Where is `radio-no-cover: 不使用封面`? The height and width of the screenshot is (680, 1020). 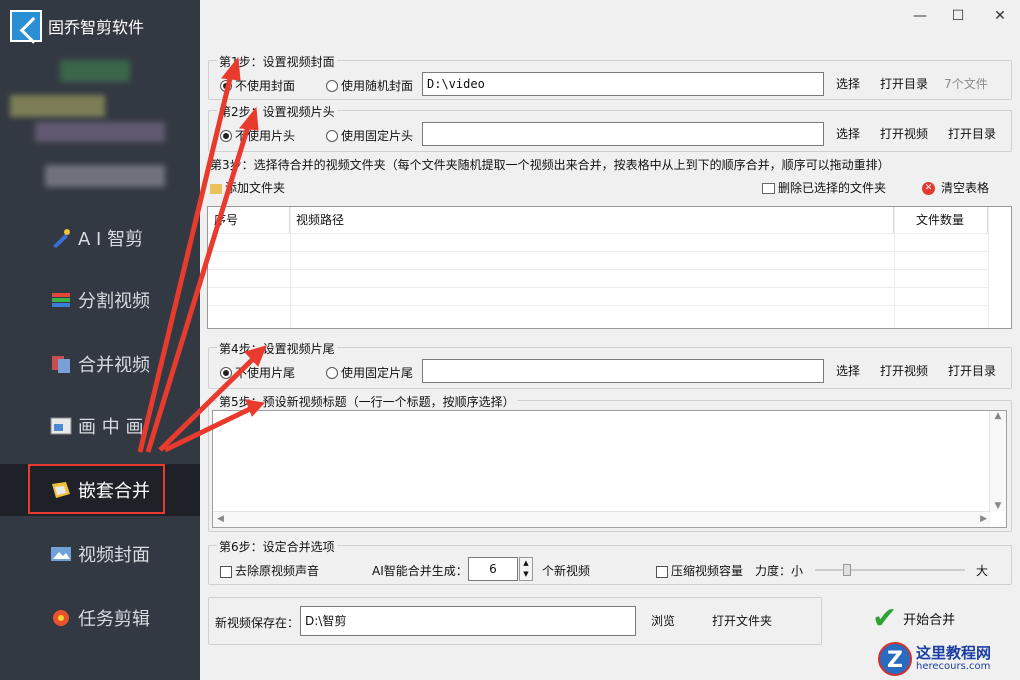 radio-no-cover: 不使用封面 is located at coordinates (257, 85).